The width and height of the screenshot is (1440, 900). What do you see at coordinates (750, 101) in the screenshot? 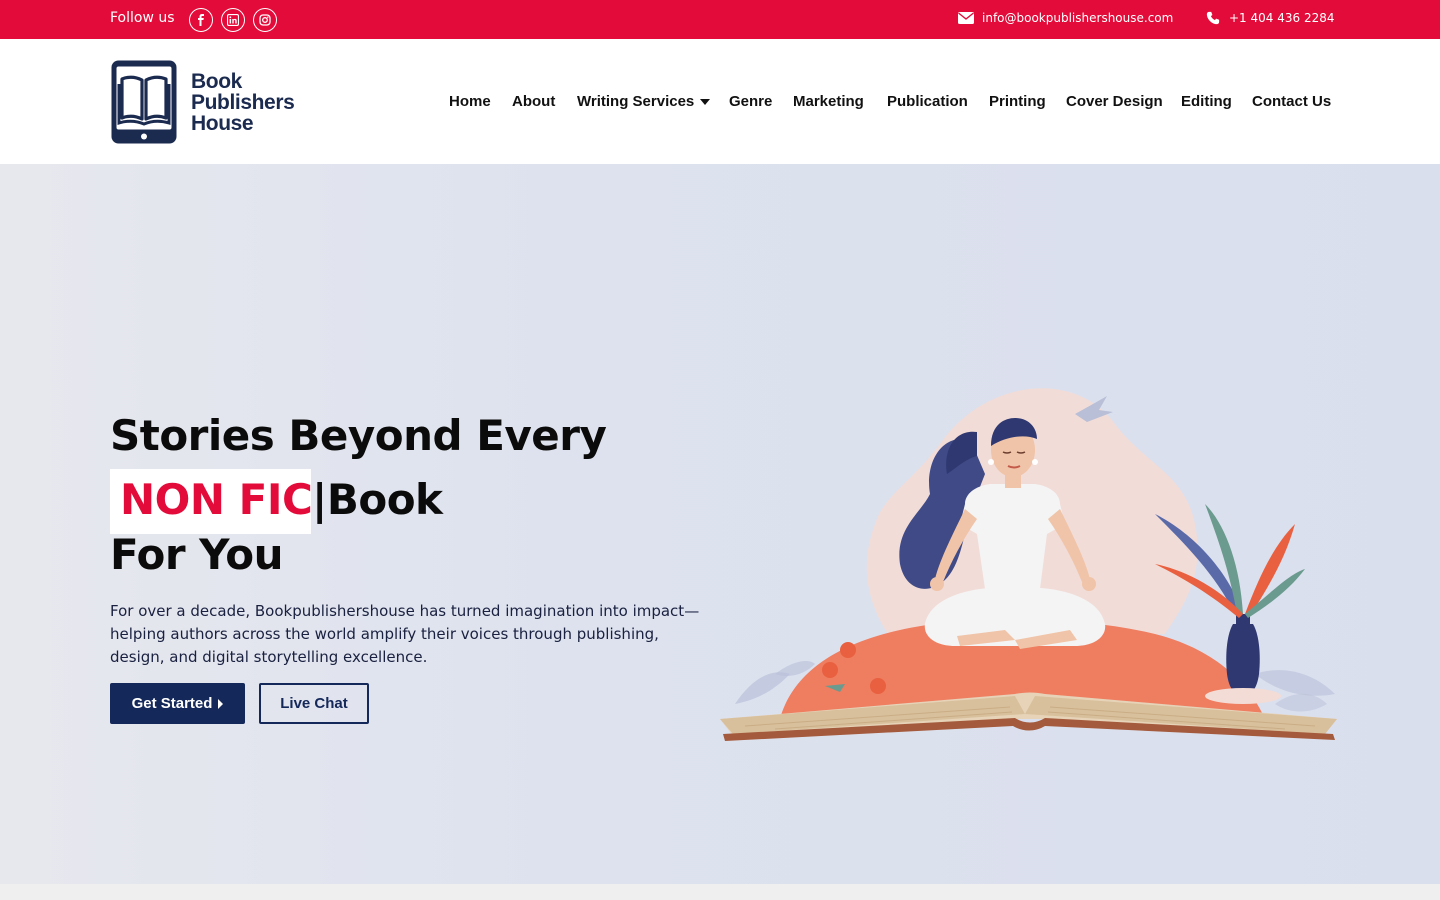
I see `nav-genre: Genre` at bounding box center [750, 101].